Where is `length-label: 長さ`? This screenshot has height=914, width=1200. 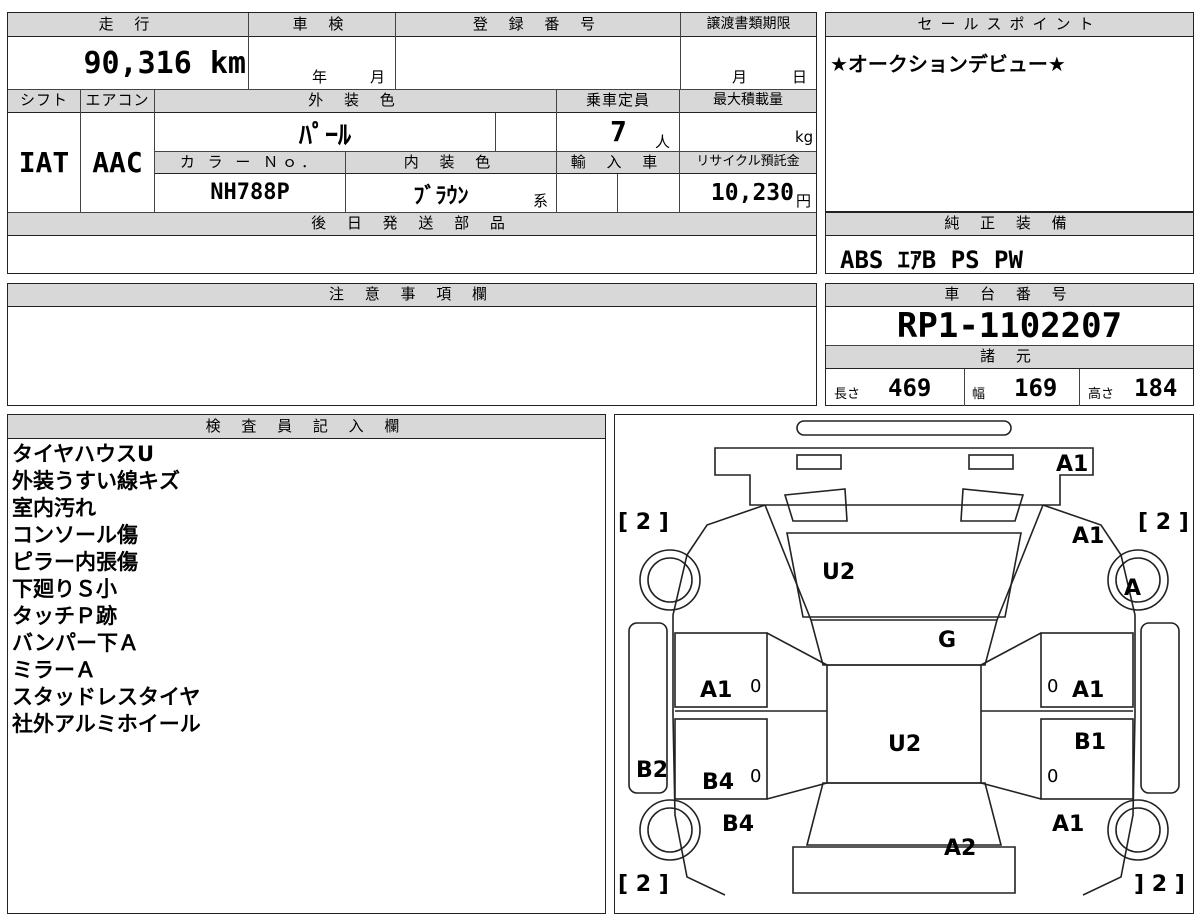
length-label: 長さ is located at coordinates (847, 394).